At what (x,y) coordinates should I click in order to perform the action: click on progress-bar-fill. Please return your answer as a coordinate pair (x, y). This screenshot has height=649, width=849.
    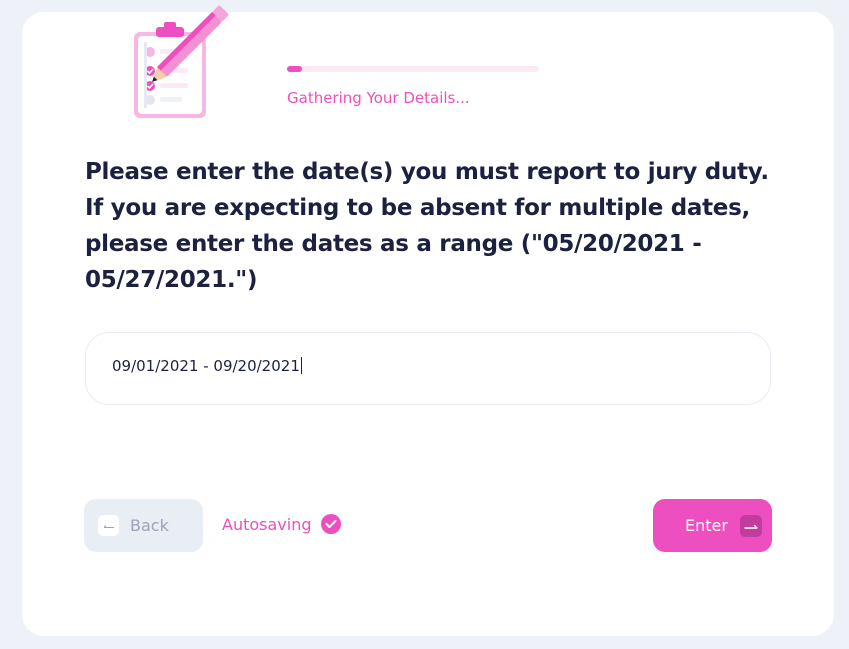
    Looking at the image, I should click on (295, 69).